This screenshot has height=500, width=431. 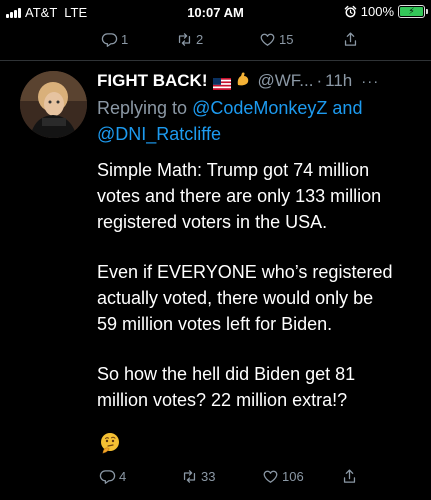 I want to click on battery-icon: ⚡, so click(x=413, y=11).